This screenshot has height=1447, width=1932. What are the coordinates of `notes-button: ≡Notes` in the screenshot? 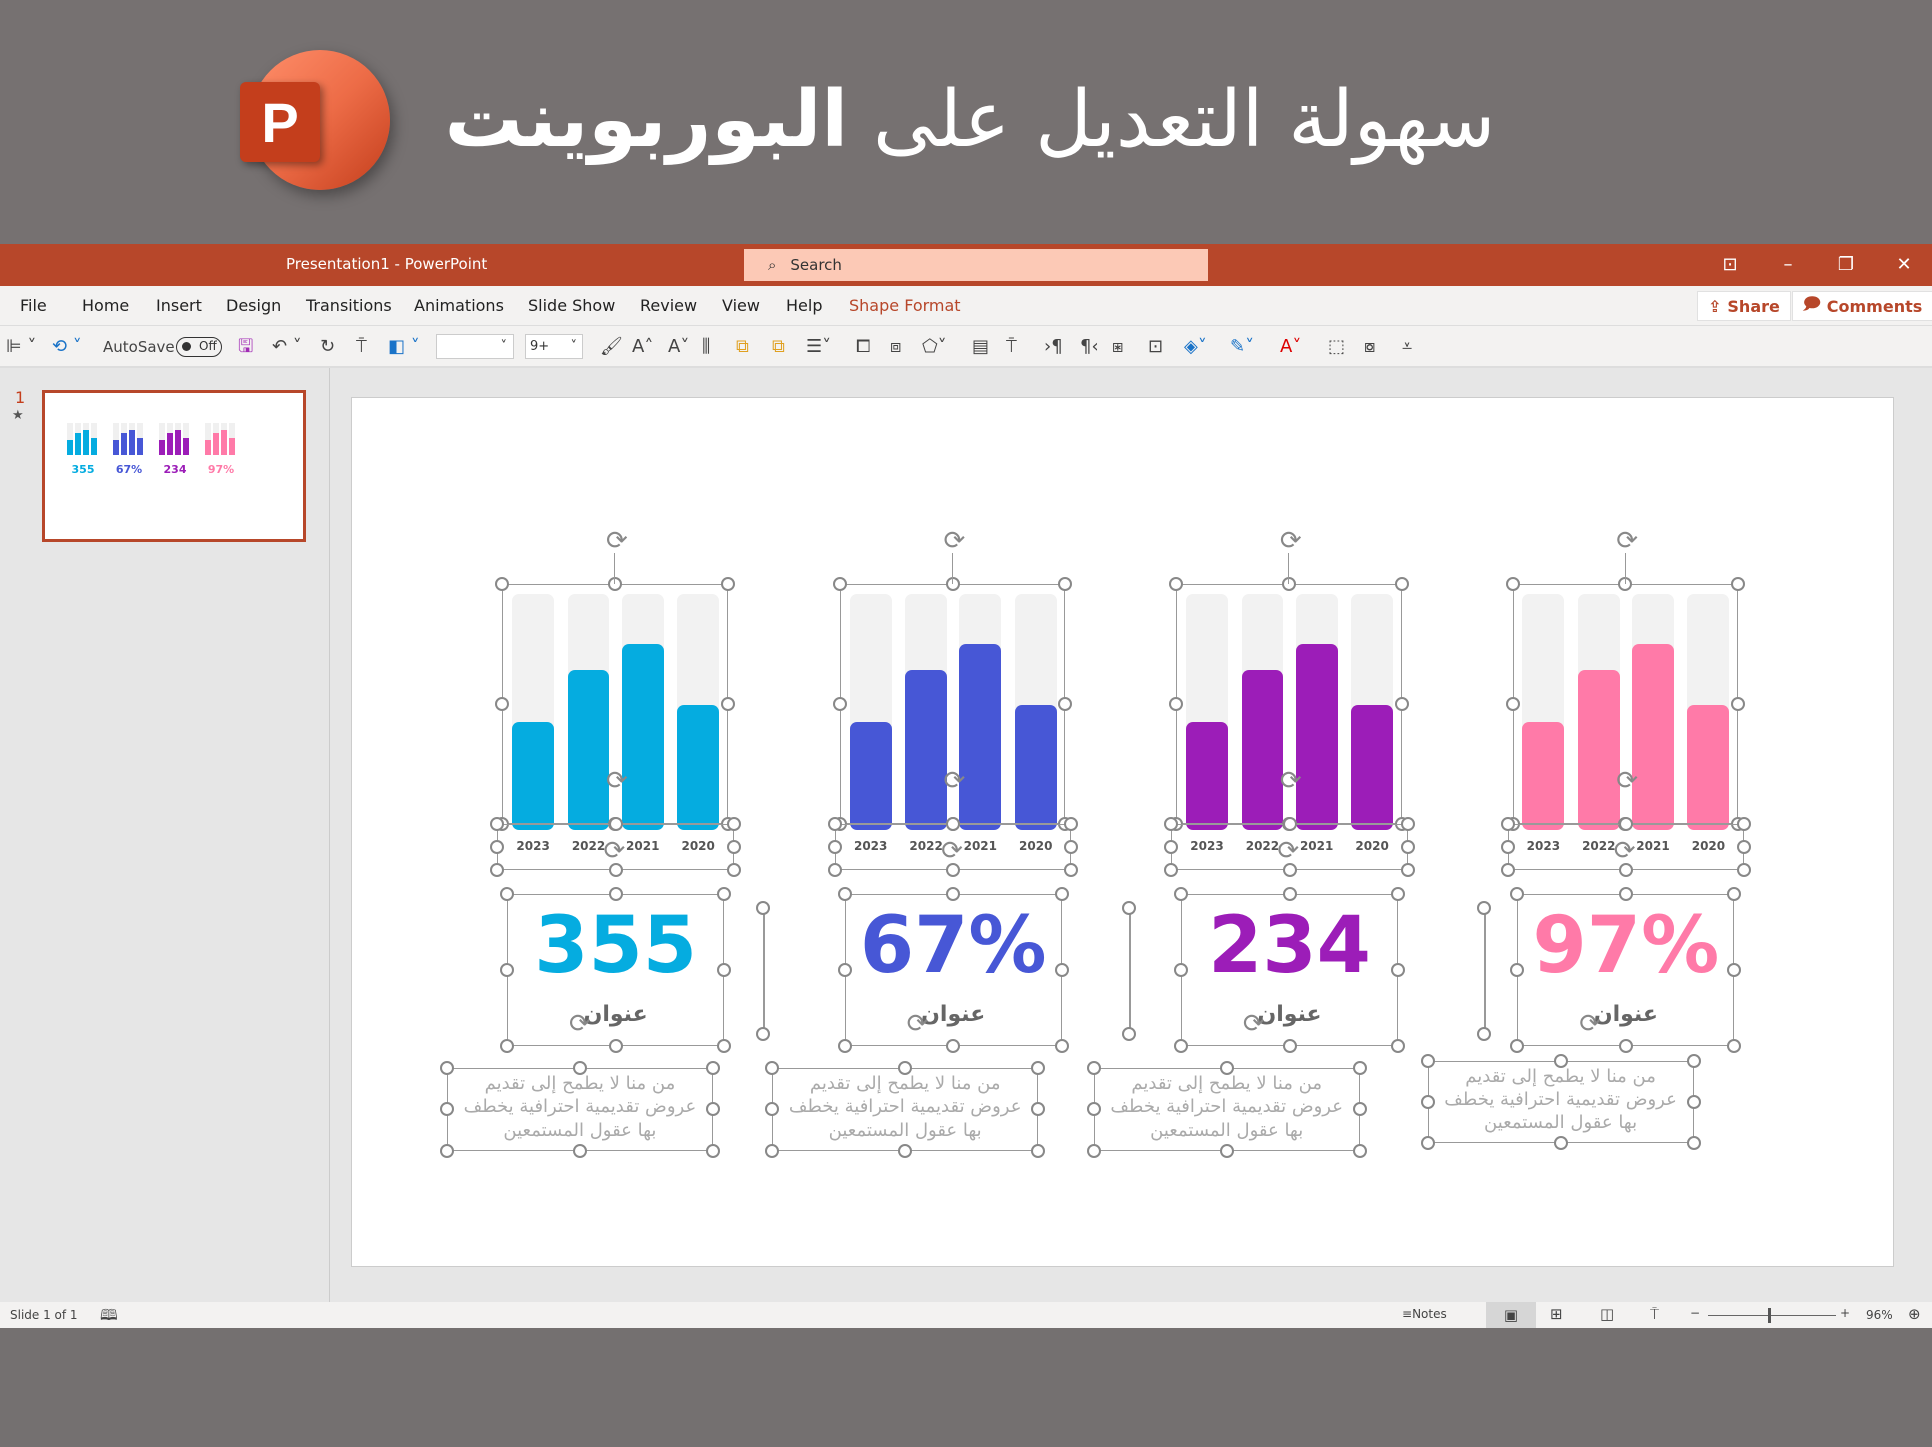 It's located at (1424, 1314).